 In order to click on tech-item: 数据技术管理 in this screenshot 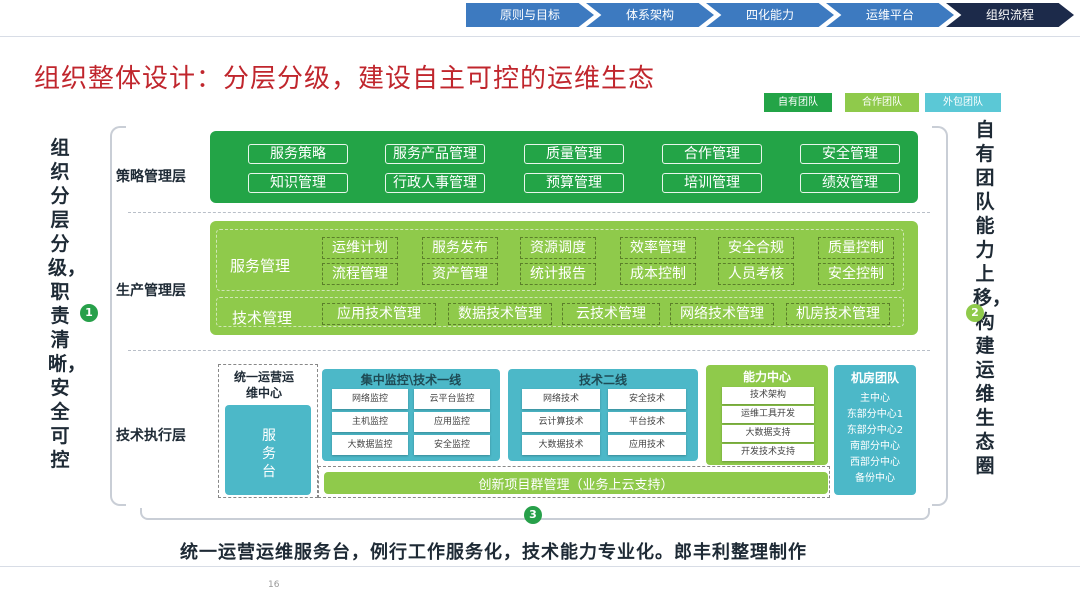, I will do `click(500, 314)`.